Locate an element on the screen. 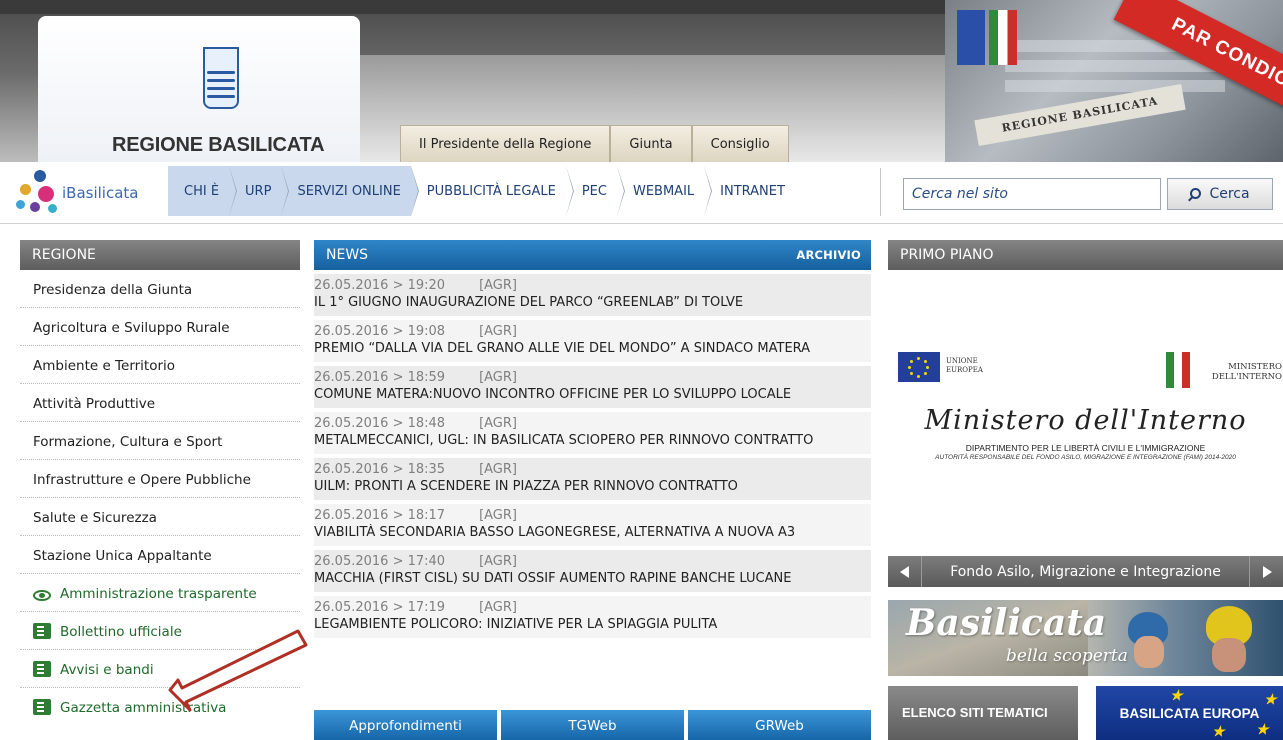  basilicata-bella-scoperta-banner: Basilicata bella scoperta is located at coordinates (1085, 638).